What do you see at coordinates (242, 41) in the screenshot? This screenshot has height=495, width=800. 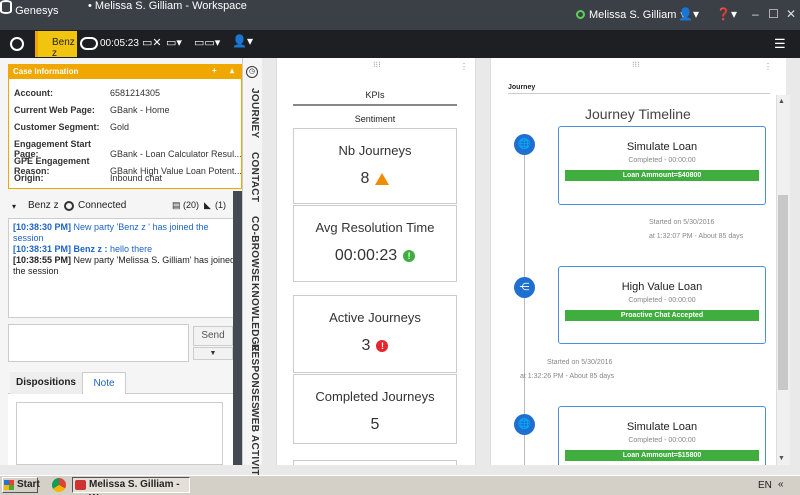 I see `add-party-icon: 👤▾` at bounding box center [242, 41].